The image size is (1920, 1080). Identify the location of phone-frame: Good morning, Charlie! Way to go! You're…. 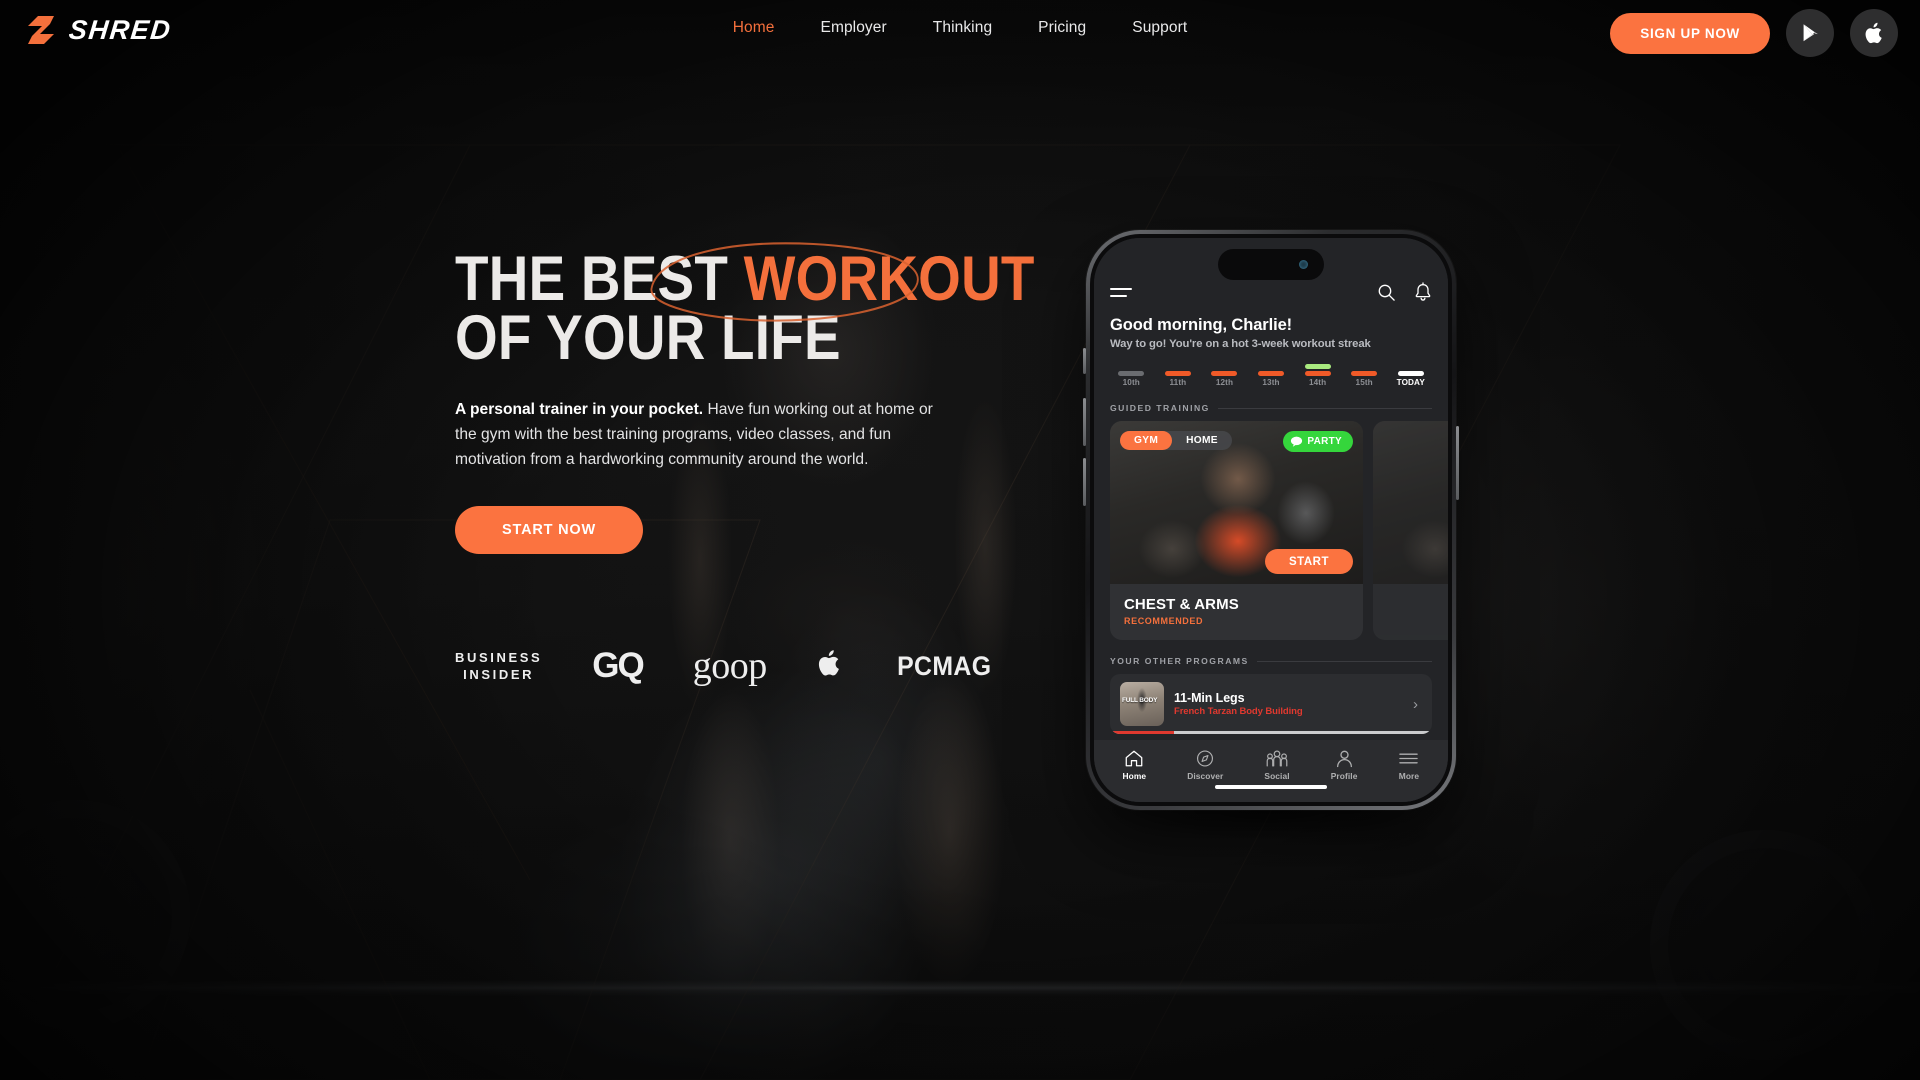
(1271, 520).